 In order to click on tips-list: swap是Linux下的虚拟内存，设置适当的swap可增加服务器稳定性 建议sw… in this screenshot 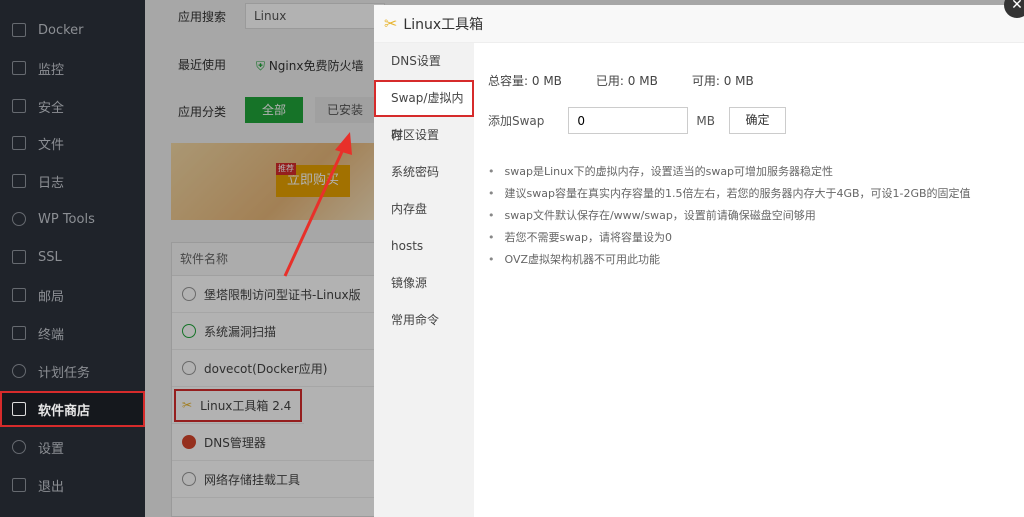, I will do `click(729, 215)`.